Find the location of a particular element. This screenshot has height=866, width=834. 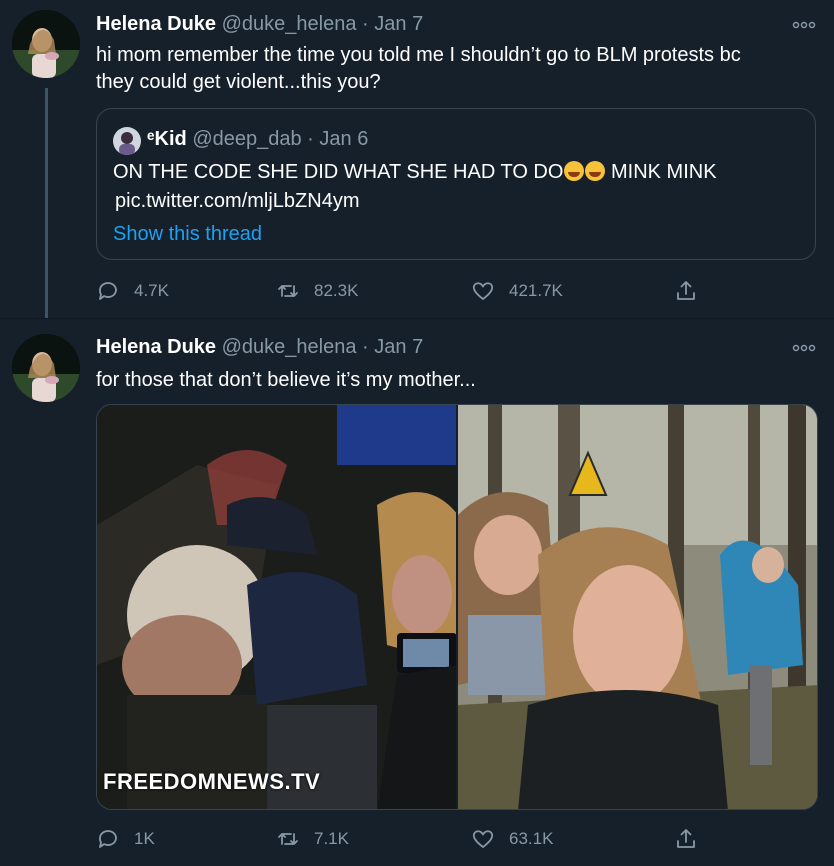

quote-text-main: ON THE CODE SHE DID WHAT SHE HAD TO DO is located at coordinates (338, 172).